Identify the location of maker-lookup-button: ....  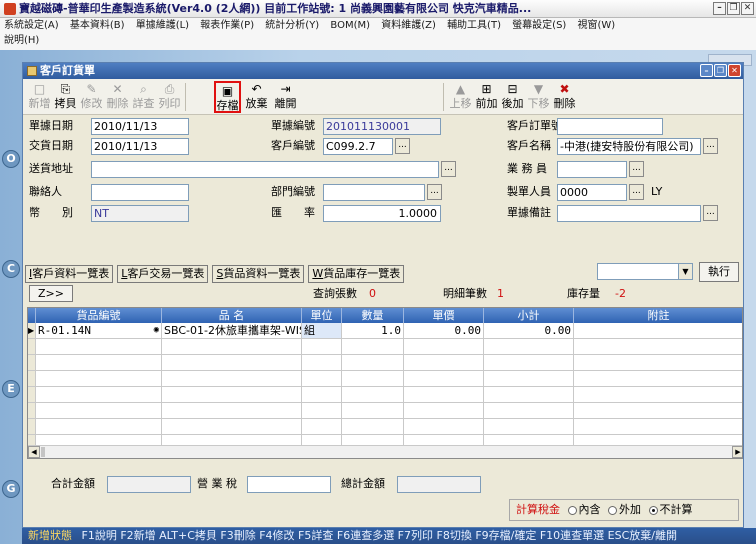
(636, 192).